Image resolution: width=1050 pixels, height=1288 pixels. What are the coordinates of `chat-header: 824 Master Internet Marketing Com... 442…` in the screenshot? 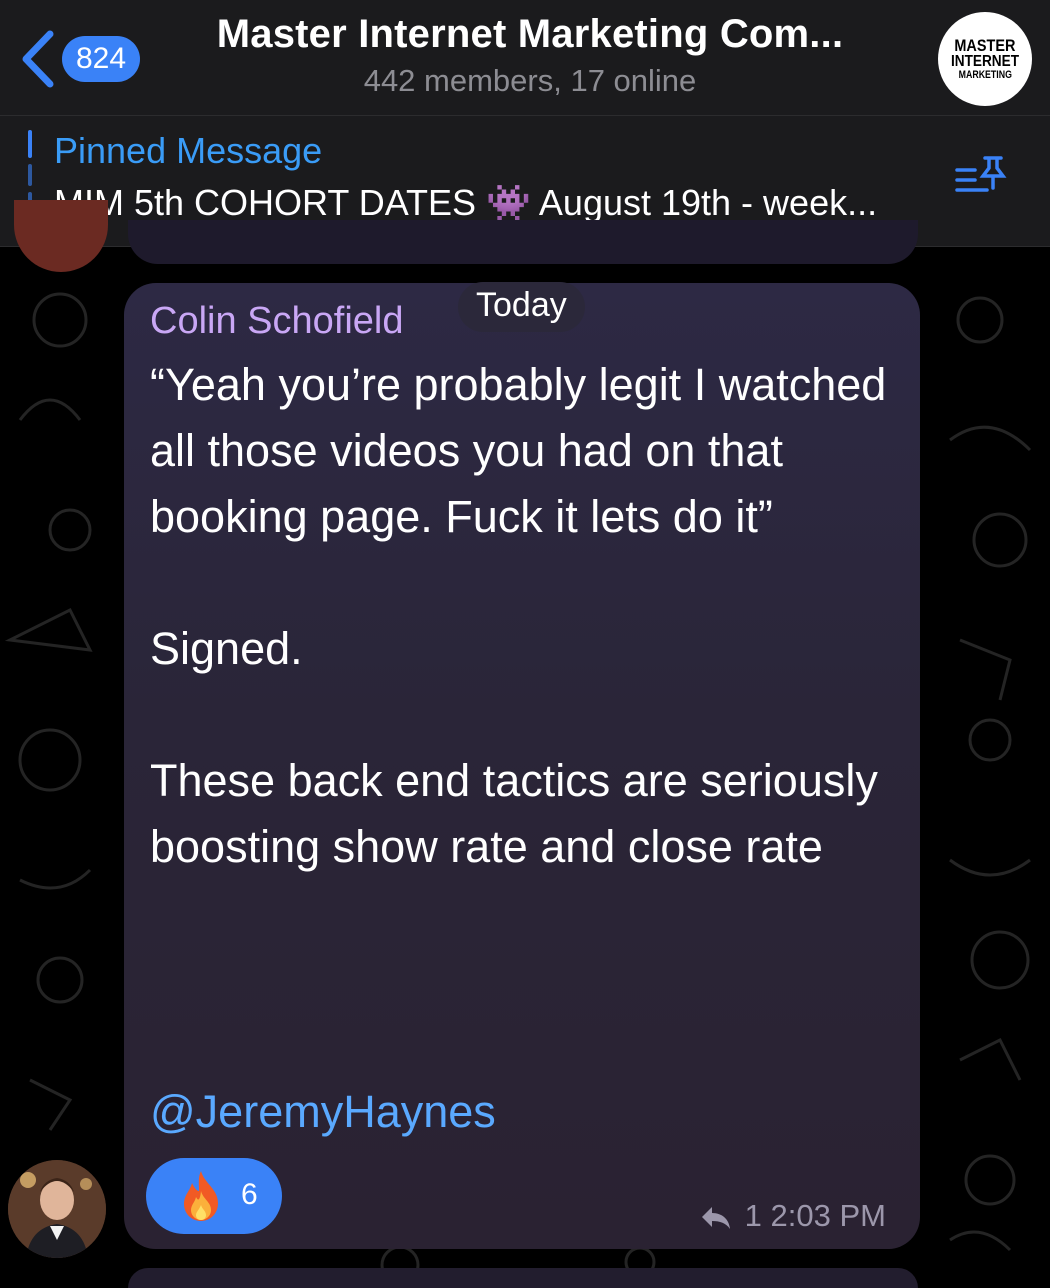 It's located at (525, 58).